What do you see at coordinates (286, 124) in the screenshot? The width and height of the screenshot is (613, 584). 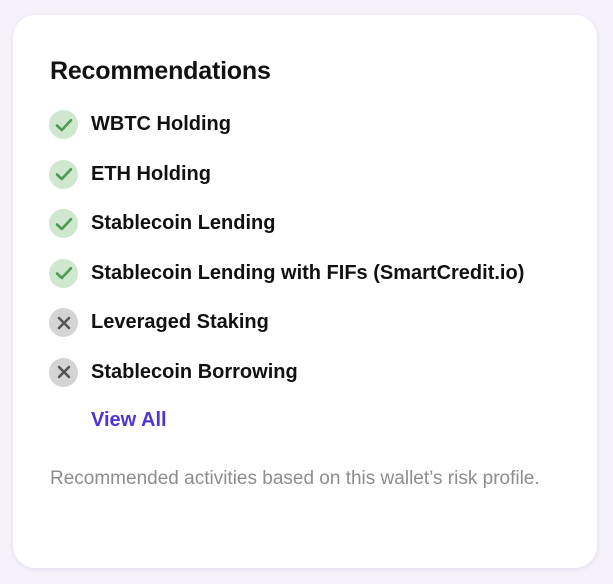 I see `list-item: WBTC Holding` at bounding box center [286, 124].